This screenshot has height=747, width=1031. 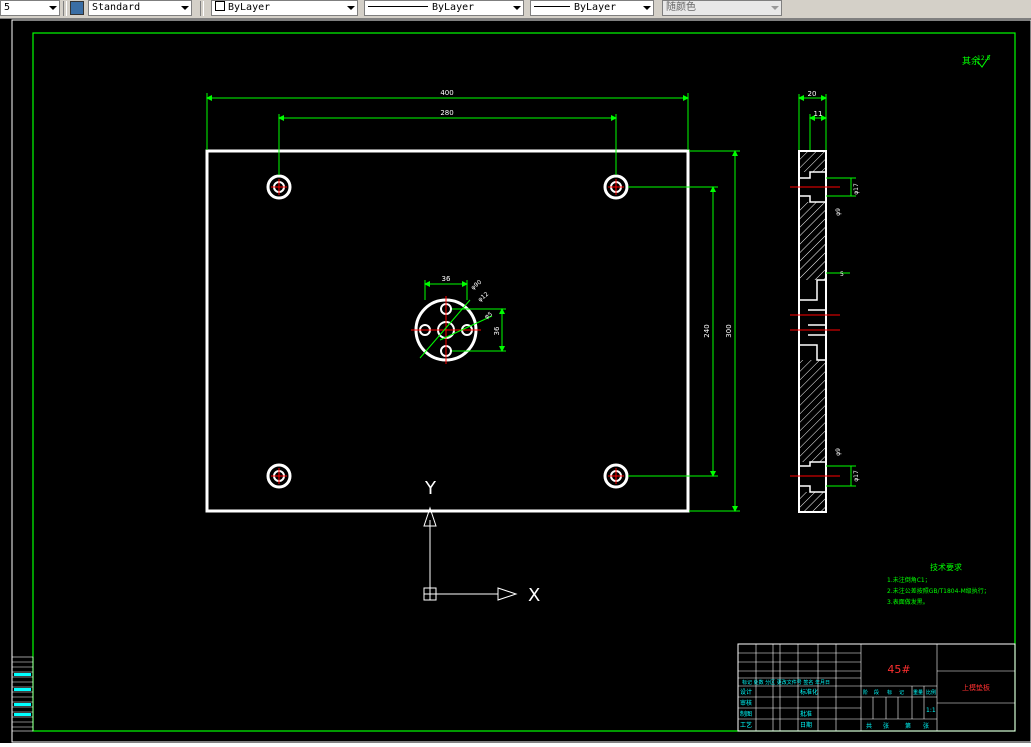 I want to click on title-block-material: 45#, so click(x=898, y=669).